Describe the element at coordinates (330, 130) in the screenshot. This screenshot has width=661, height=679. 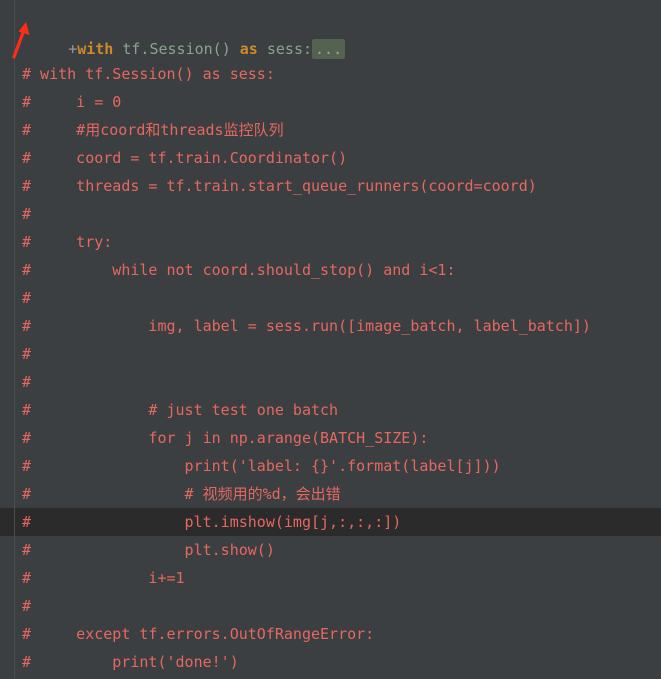
I see `code-line: # #用coord和threads监控队列` at that location.